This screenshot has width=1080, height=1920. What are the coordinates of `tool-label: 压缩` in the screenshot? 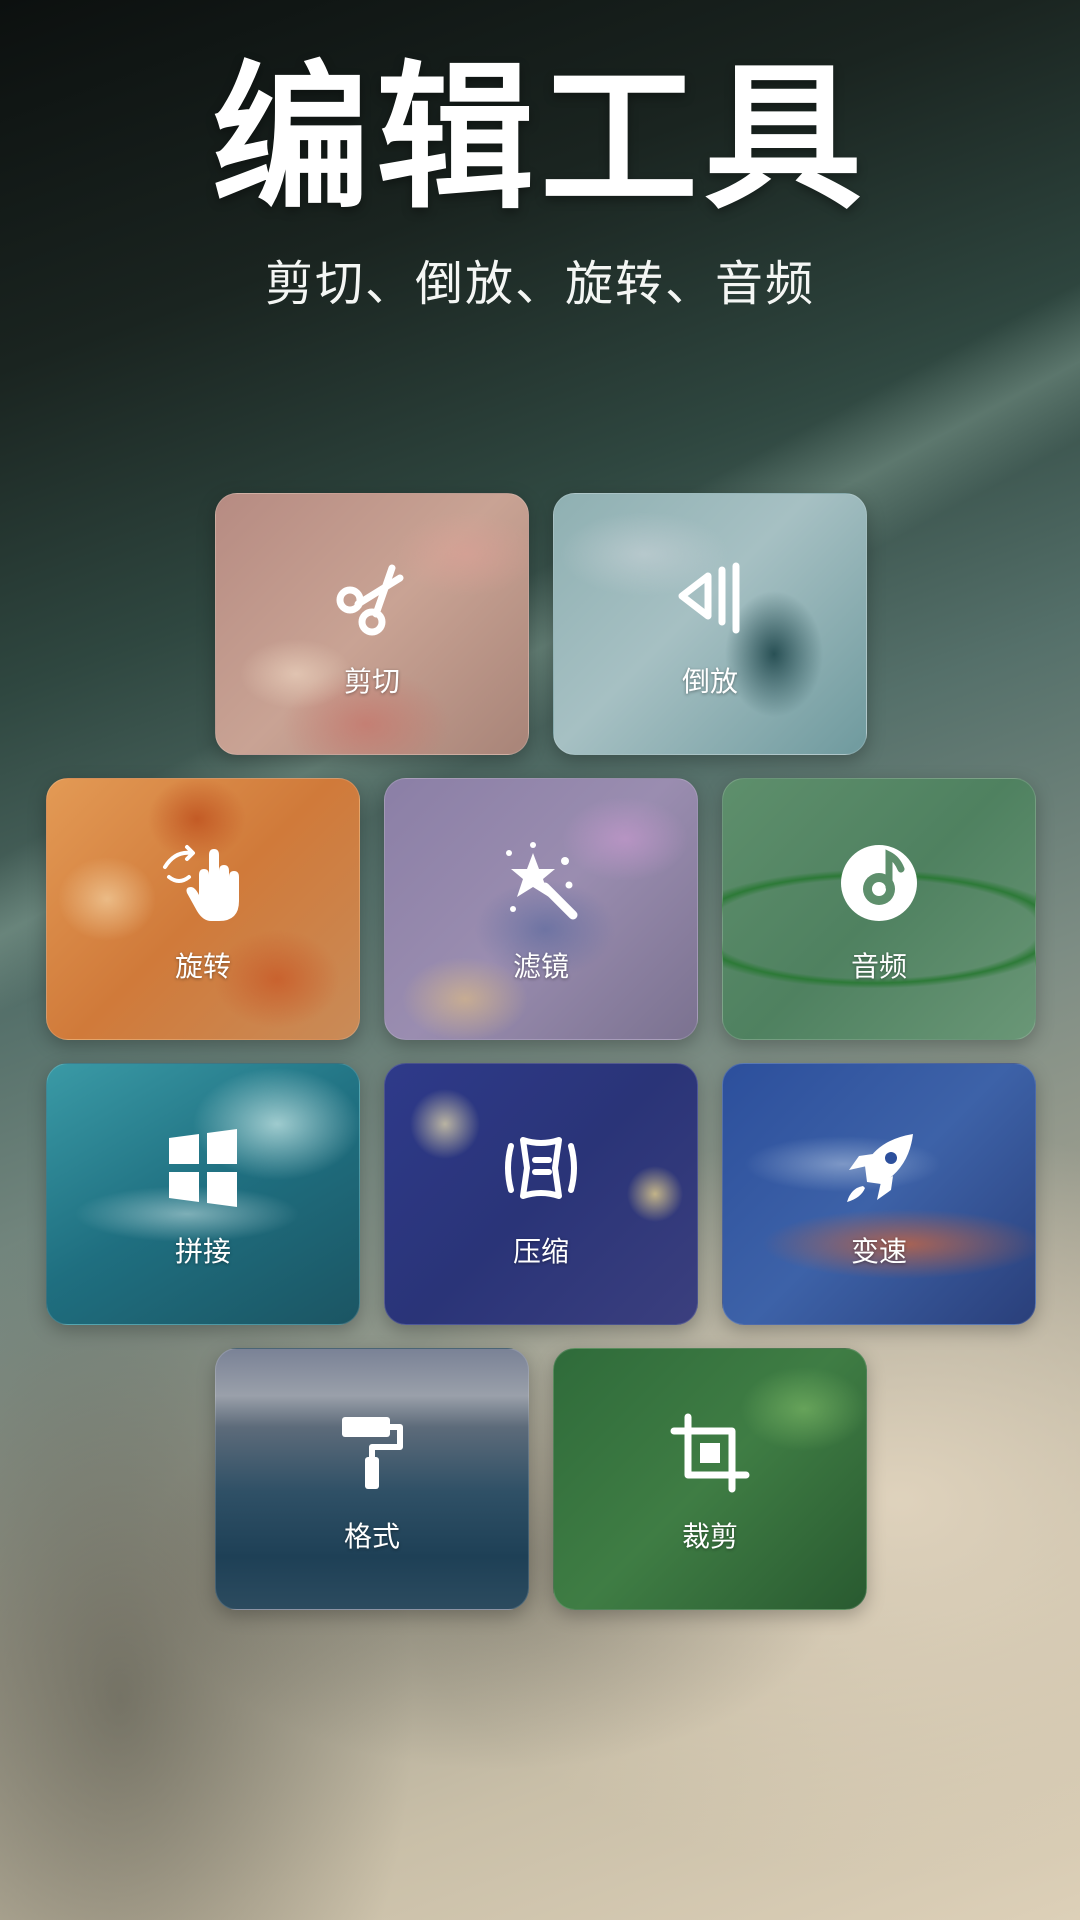 It's located at (540, 1251).